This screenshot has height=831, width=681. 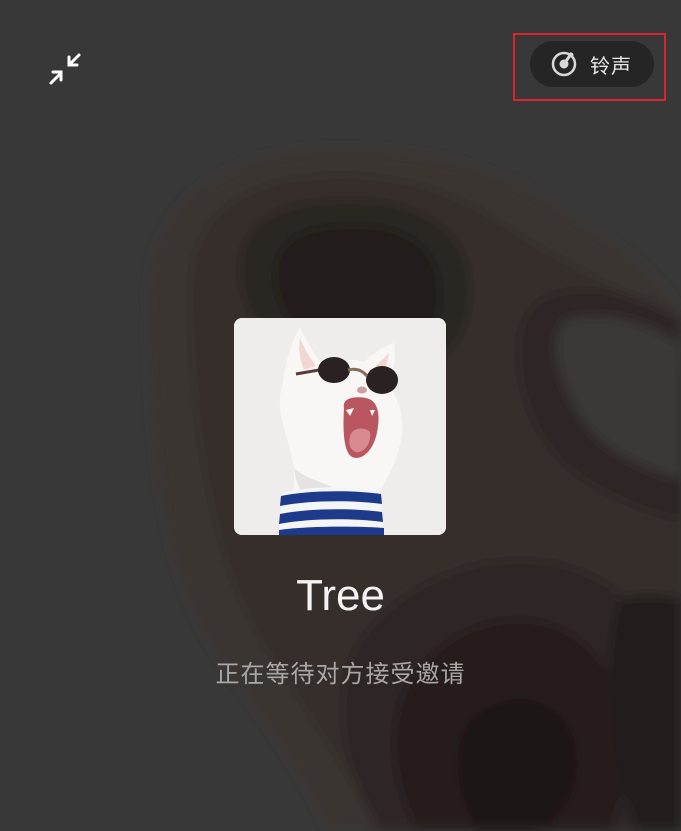 I want to click on minimize-button, so click(x=65, y=69).